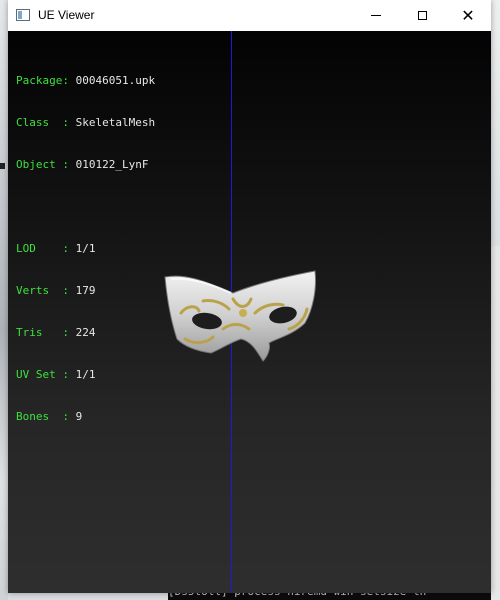 The width and height of the screenshot is (500, 600). What do you see at coordinates (66, 15) in the screenshot?
I see `window-title: UE Viewer` at bounding box center [66, 15].